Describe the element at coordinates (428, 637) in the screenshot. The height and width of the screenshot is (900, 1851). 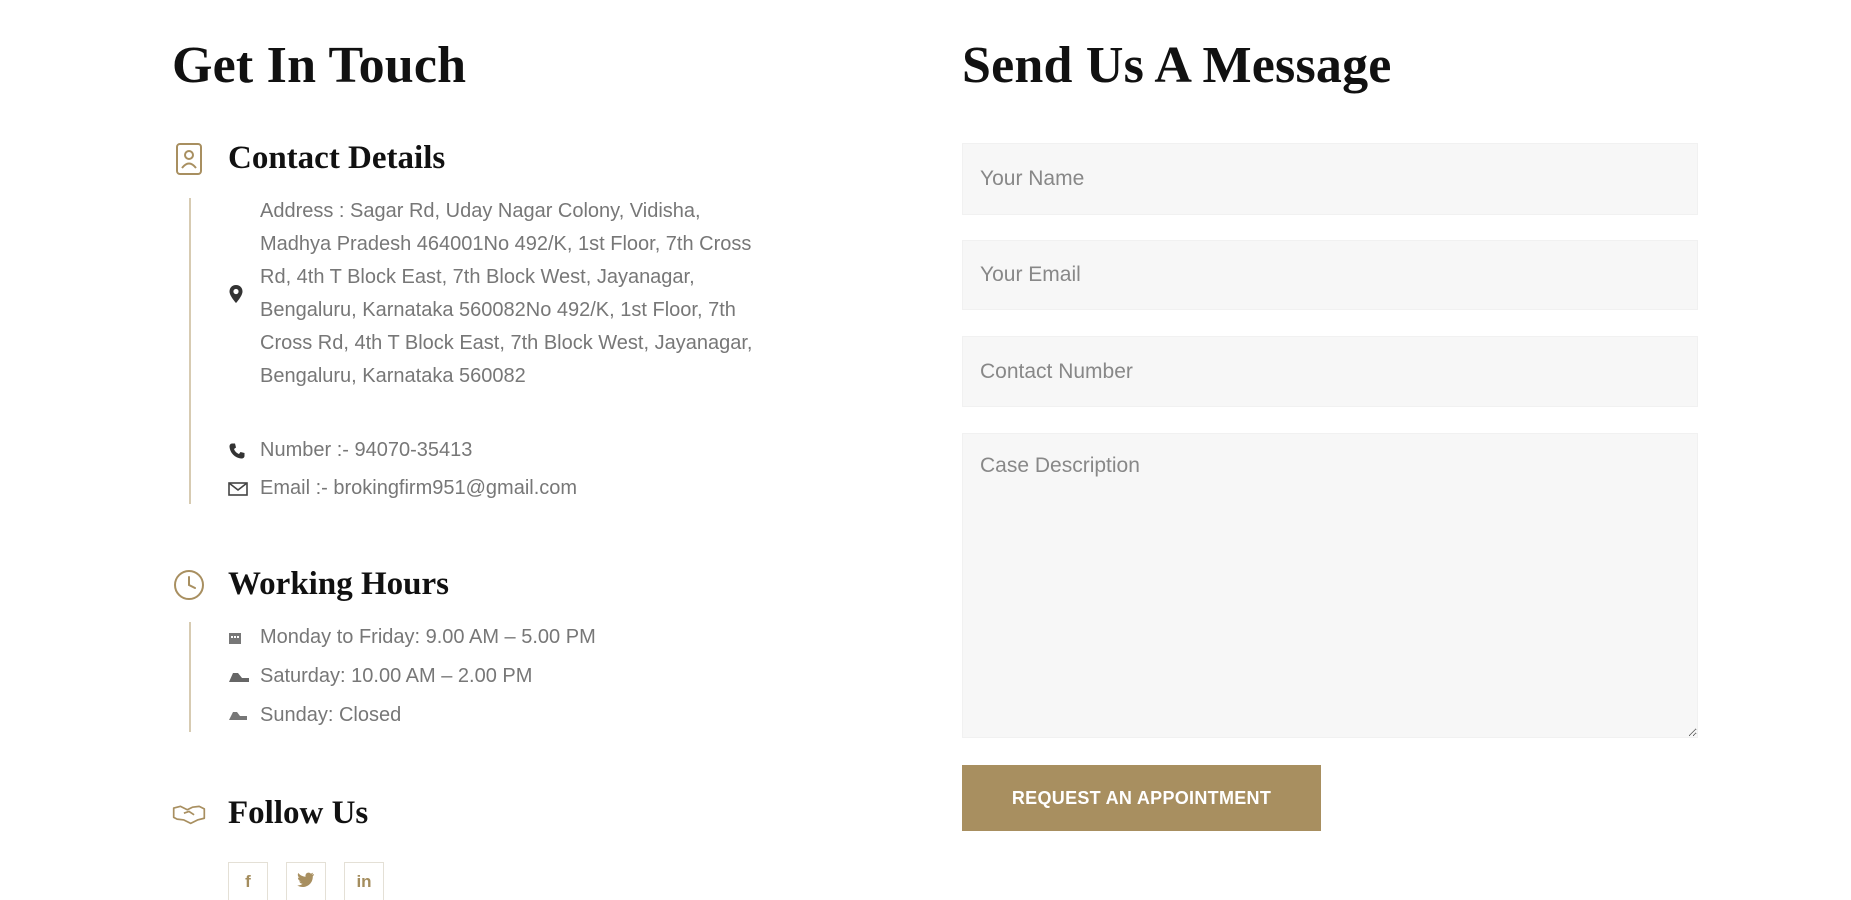
I see `hours-weekdays-text: Monday to Friday: 9.00 AM – 5.00 PM` at that location.